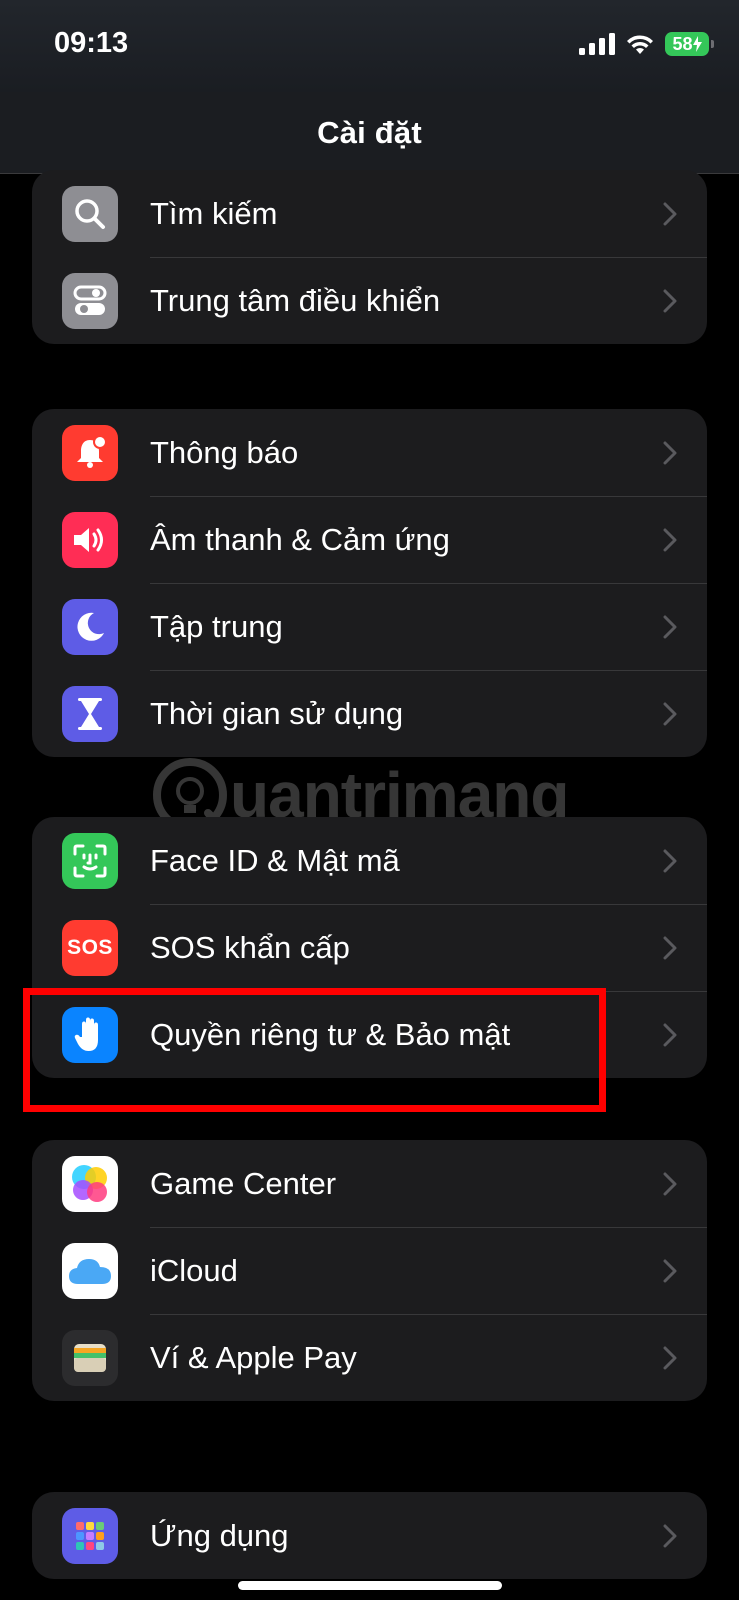 Image resolution: width=739 pixels, height=1600 pixels. What do you see at coordinates (369, 626) in the screenshot?
I see `settings-row-focus: Tập trung` at bounding box center [369, 626].